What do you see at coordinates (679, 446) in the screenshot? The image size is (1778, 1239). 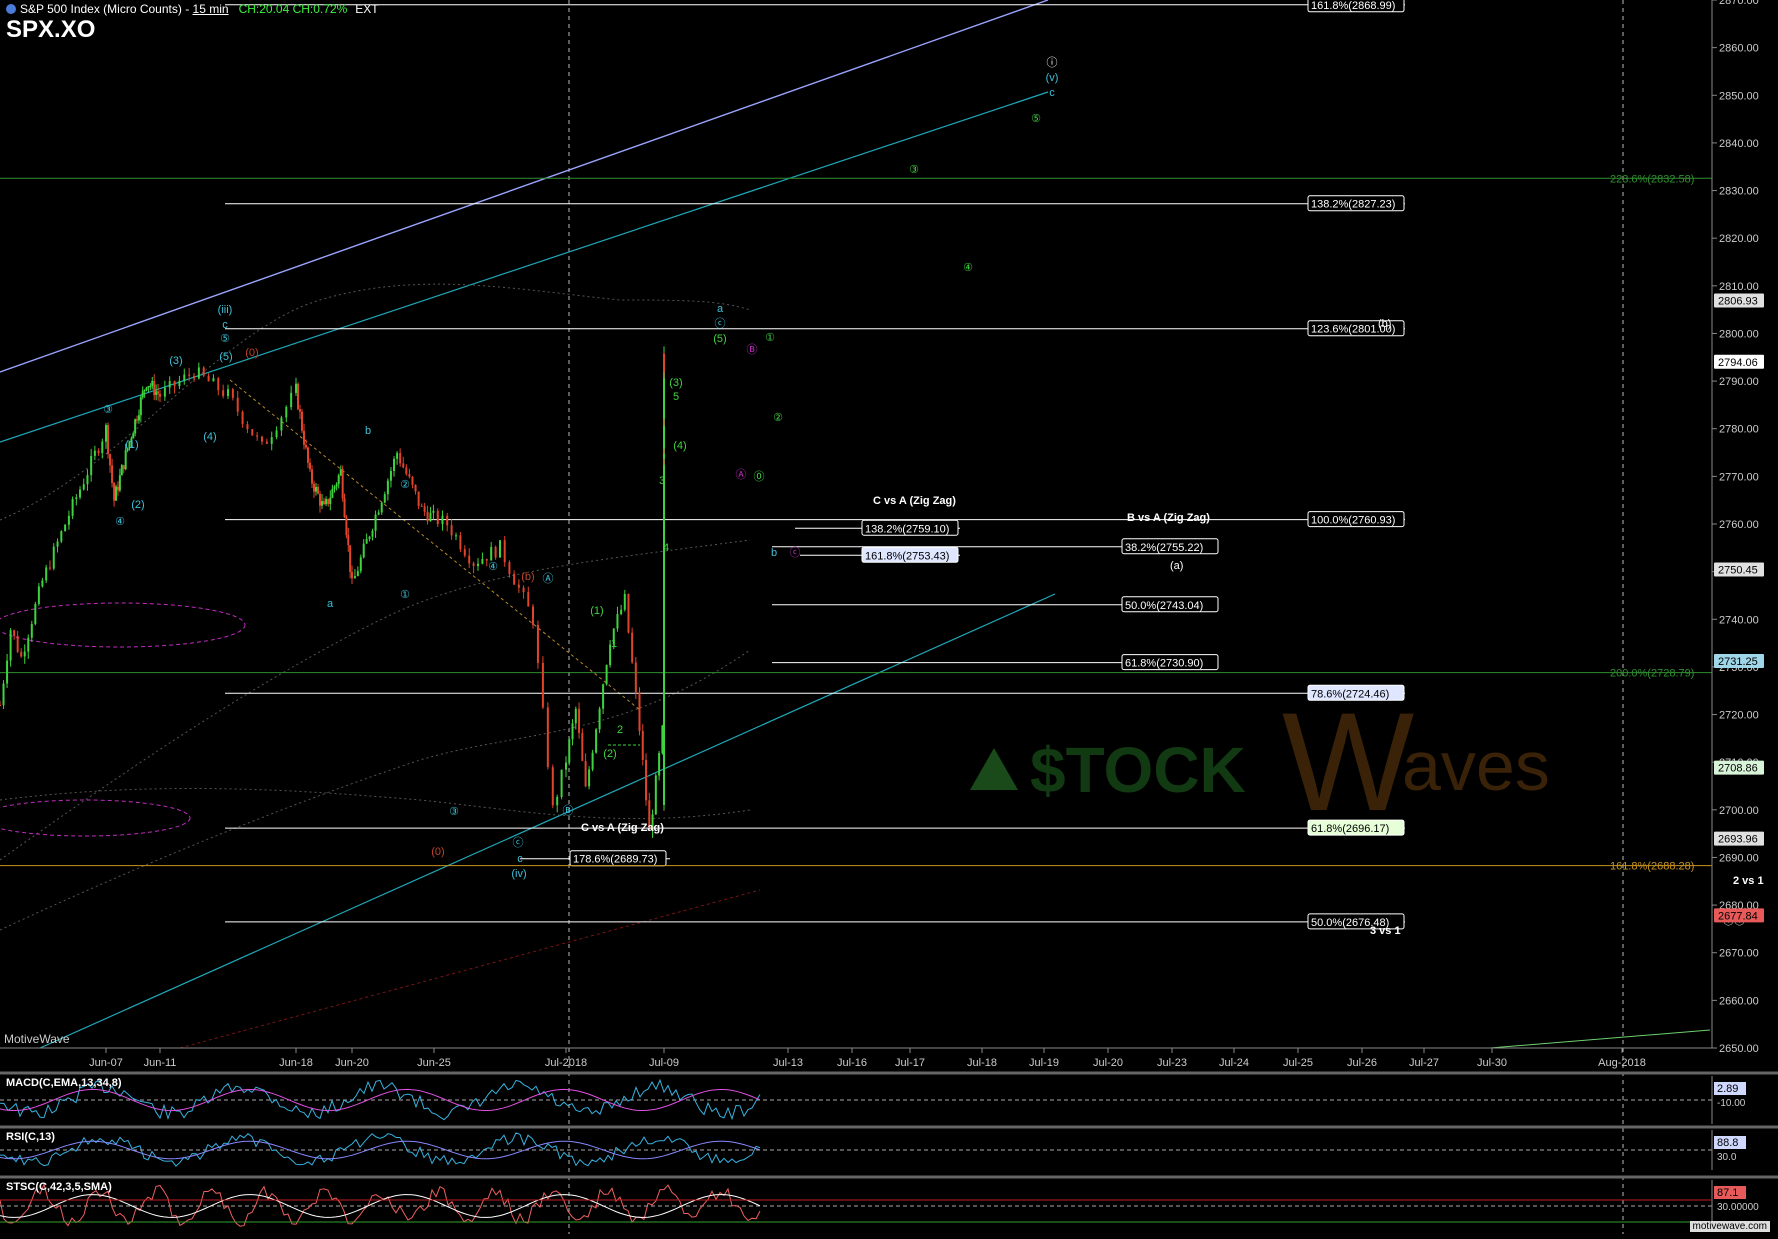 I see `wave-count-label: (4)` at bounding box center [679, 446].